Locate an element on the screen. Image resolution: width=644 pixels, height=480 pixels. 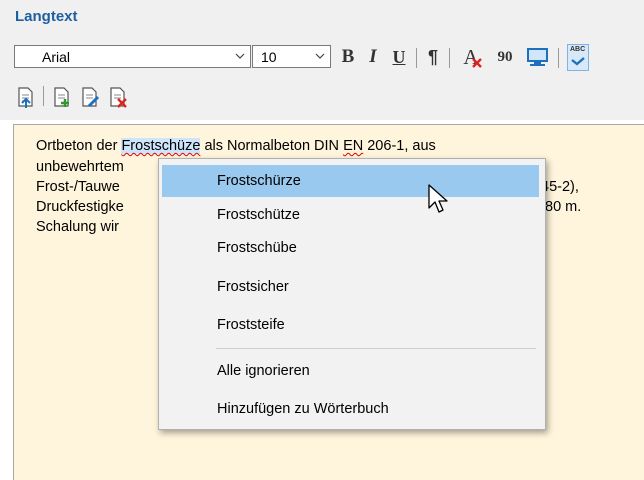
checkmark-icon is located at coordinates (578, 61).